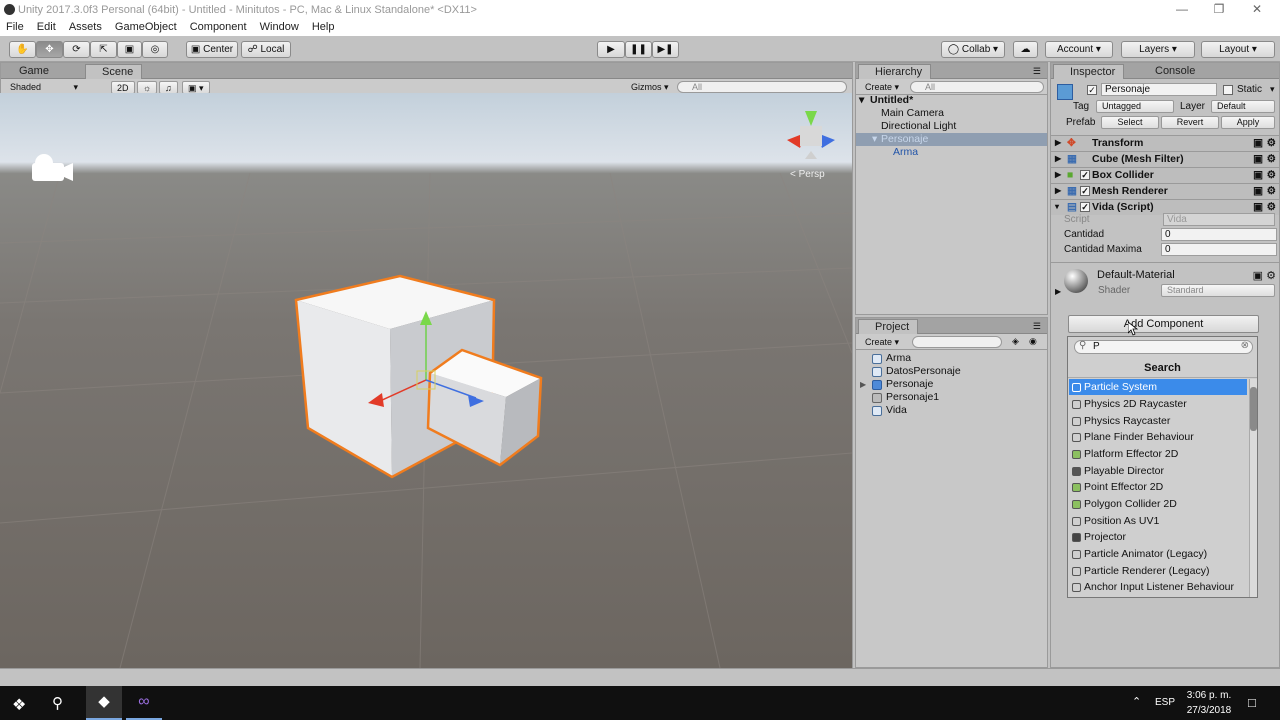 This screenshot has width=1280, height=720. Describe the element at coordinates (1037, 71) in the screenshot. I see `hierarchy-menu-icon: ☰` at that location.